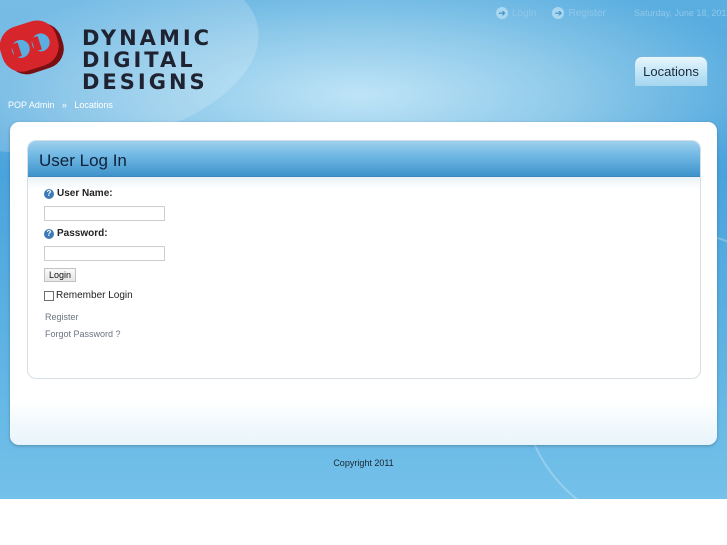 The image size is (727, 545). I want to click on remember-login-label: Remember Login, so click(94, 295).